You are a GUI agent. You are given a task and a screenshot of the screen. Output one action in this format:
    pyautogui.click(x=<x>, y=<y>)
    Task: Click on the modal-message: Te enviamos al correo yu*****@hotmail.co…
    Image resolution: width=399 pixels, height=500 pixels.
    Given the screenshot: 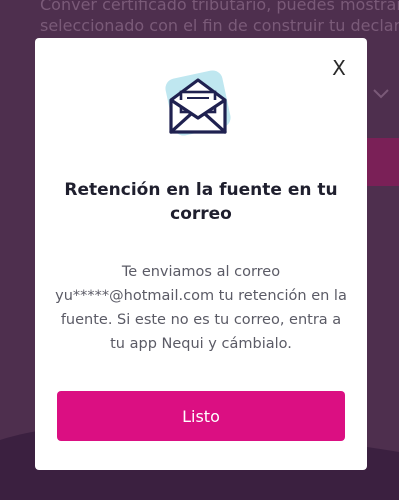 What is the action you would take?
    pyautogui.click(x=201, y=308)
    